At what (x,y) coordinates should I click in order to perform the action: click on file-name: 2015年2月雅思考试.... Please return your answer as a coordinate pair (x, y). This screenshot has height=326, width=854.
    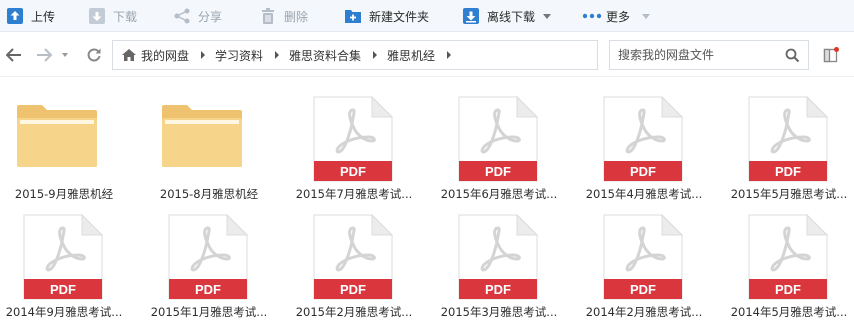
    Looking at the image, I should click on (354, 312).